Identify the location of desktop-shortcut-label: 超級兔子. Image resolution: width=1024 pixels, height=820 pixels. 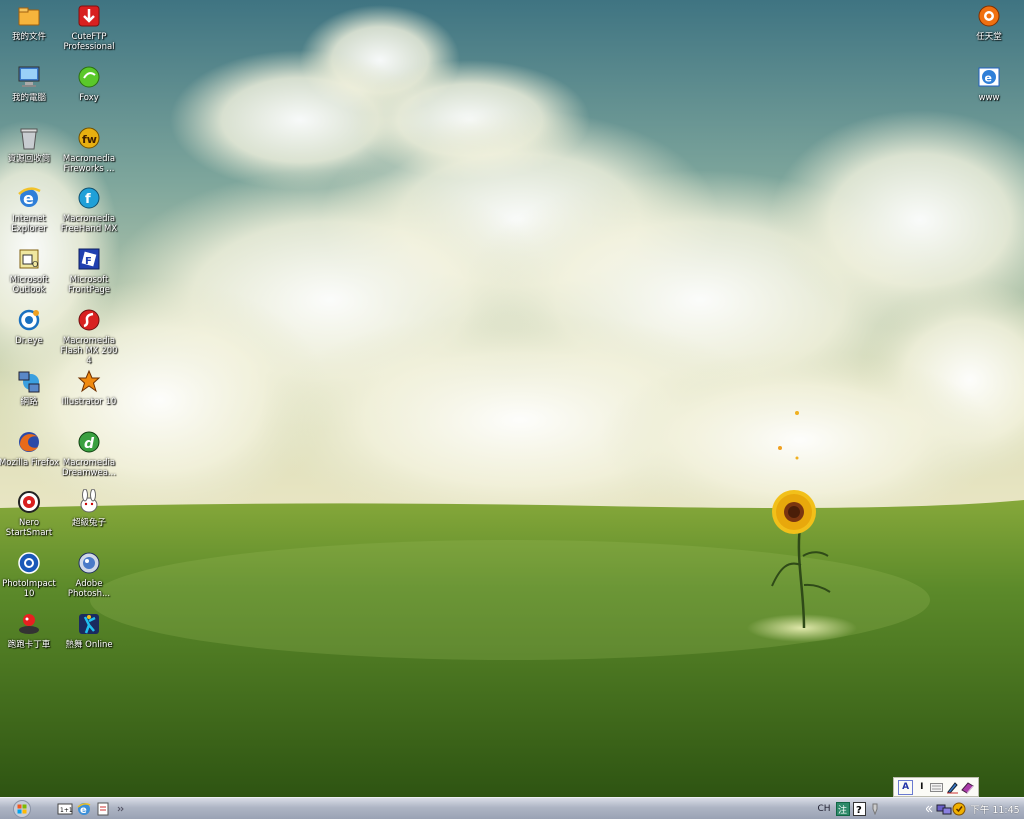
(88, 523).